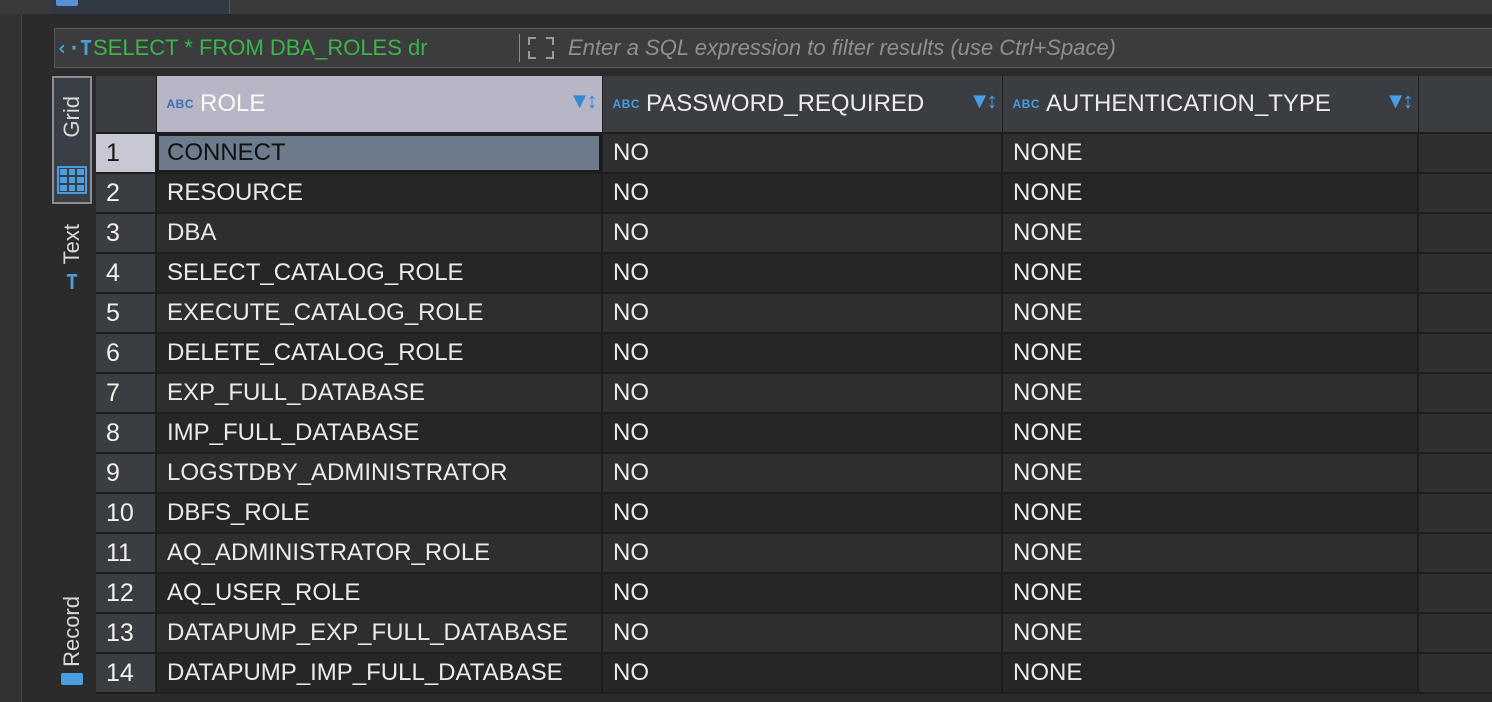 The image size is (1492, 702). I want to click on text-mode-icon: T, so click(72, 282).